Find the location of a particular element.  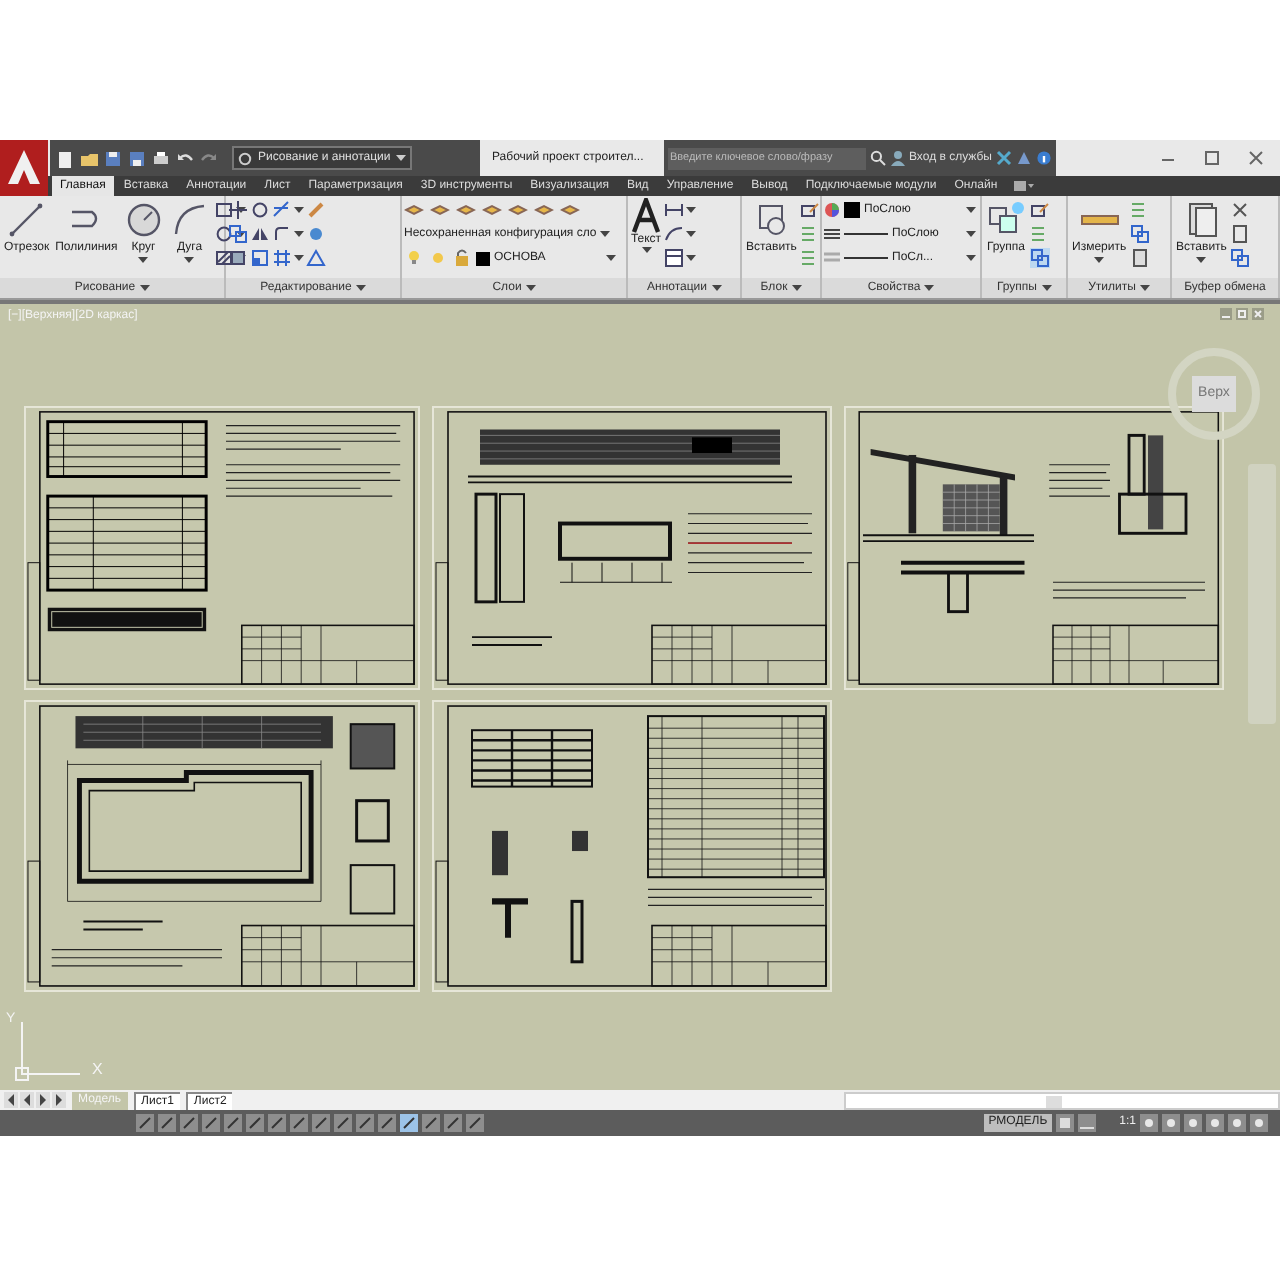

leader-icon is located at coordinates (674, 234).